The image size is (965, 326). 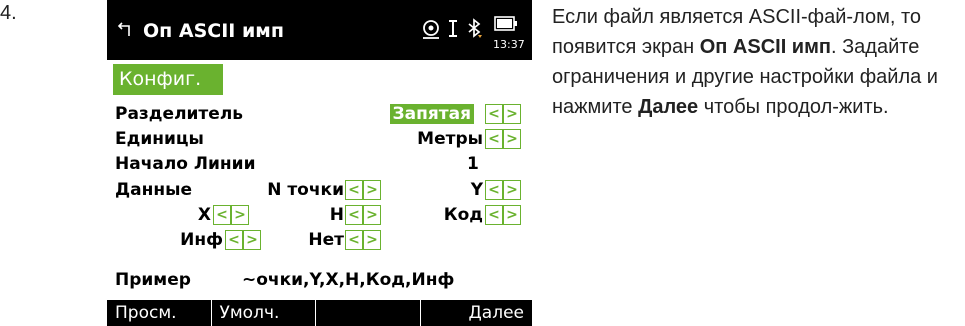 What do you see at coordinates (793, 107) in the screenshot?
I see `description-part3: чтобы продол-жить.` at bounding box center [793, 107].